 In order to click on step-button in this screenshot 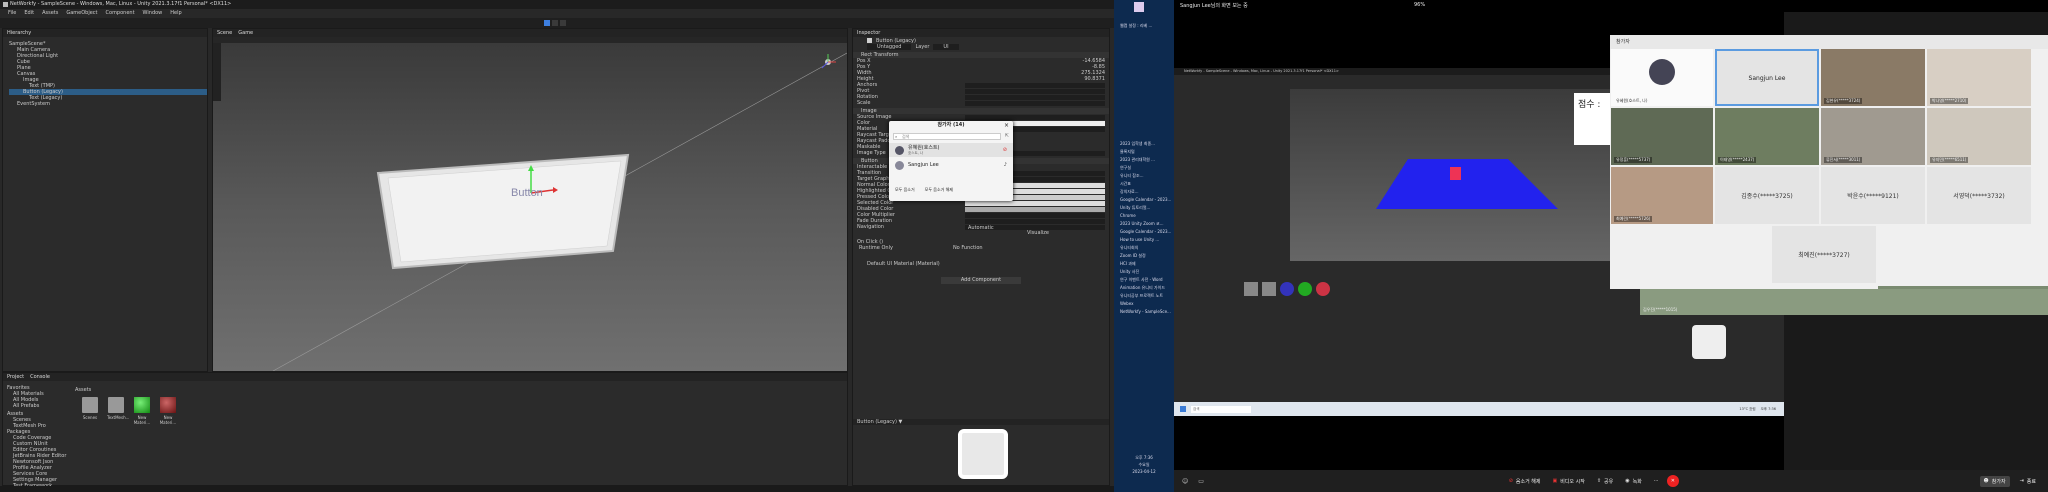, I will do `click(563, 23)`.